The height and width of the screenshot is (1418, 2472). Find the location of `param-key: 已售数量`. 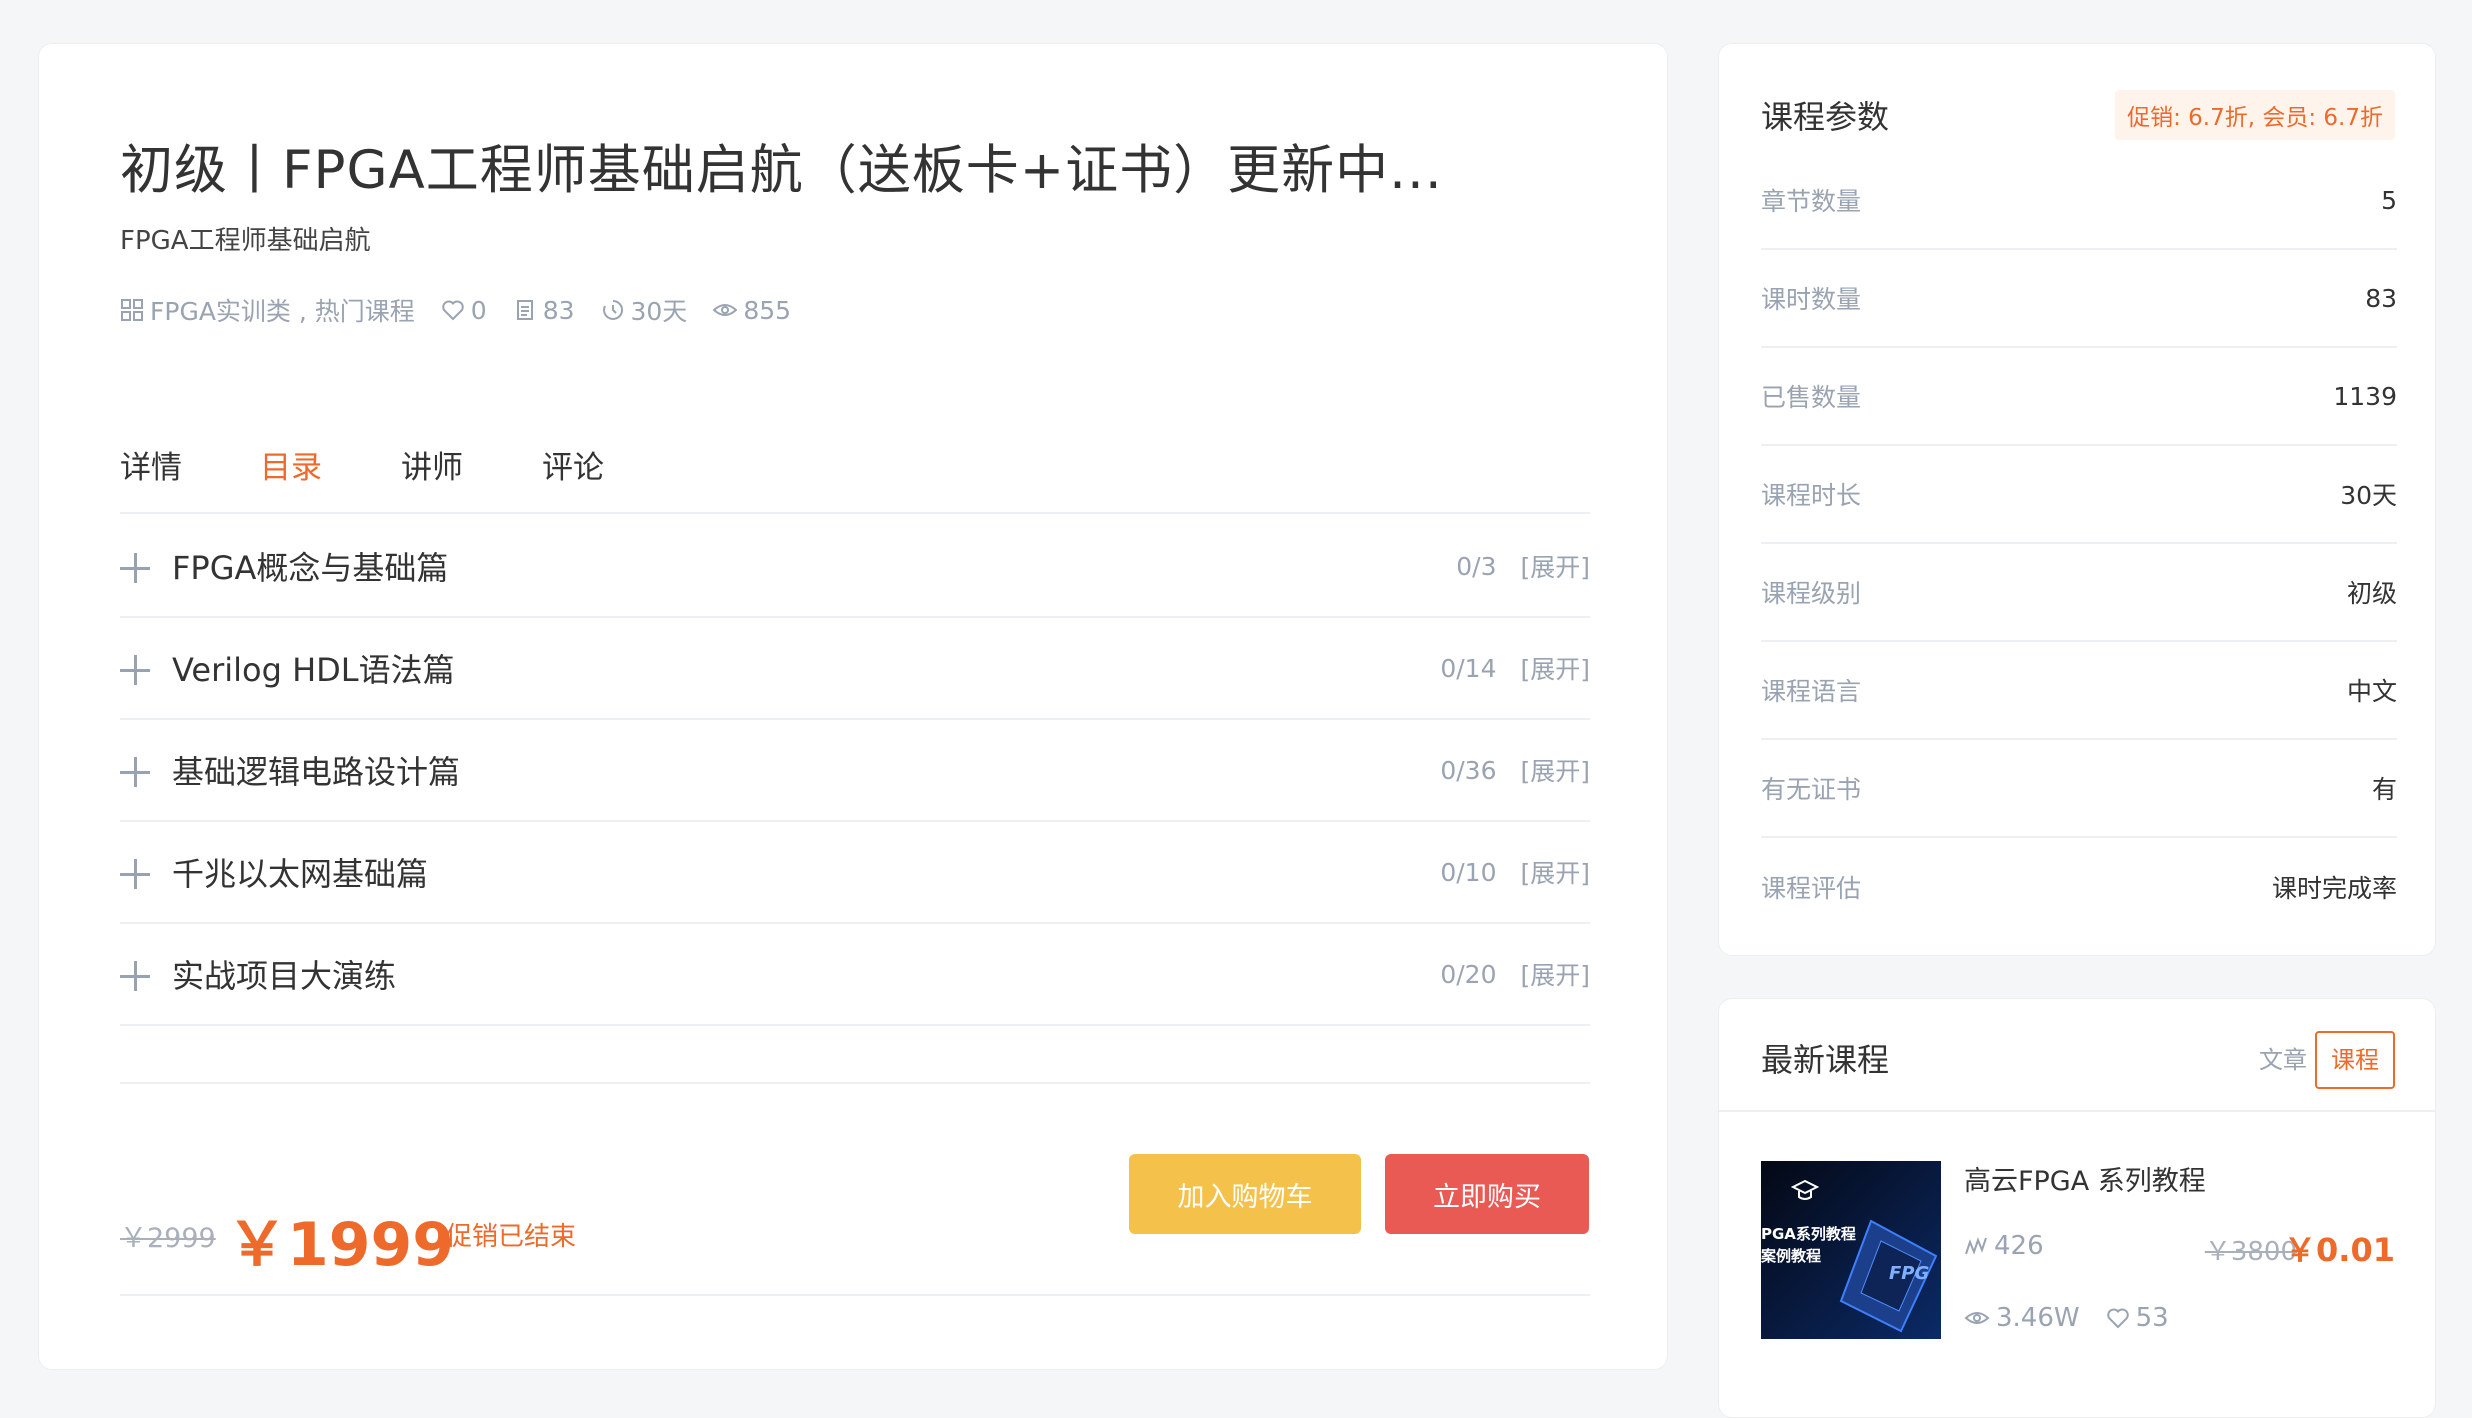

param-key: 已售数量 is located at coordinates (1811, 397).